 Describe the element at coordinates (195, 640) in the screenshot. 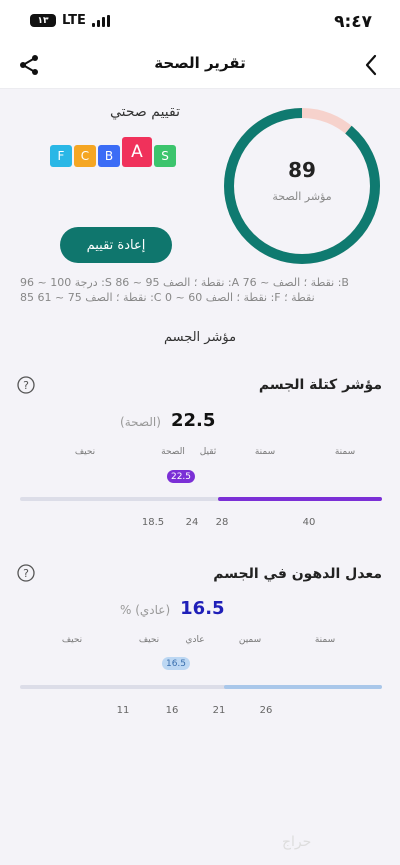

I see `body-fat-category-3: عادي` at that location.